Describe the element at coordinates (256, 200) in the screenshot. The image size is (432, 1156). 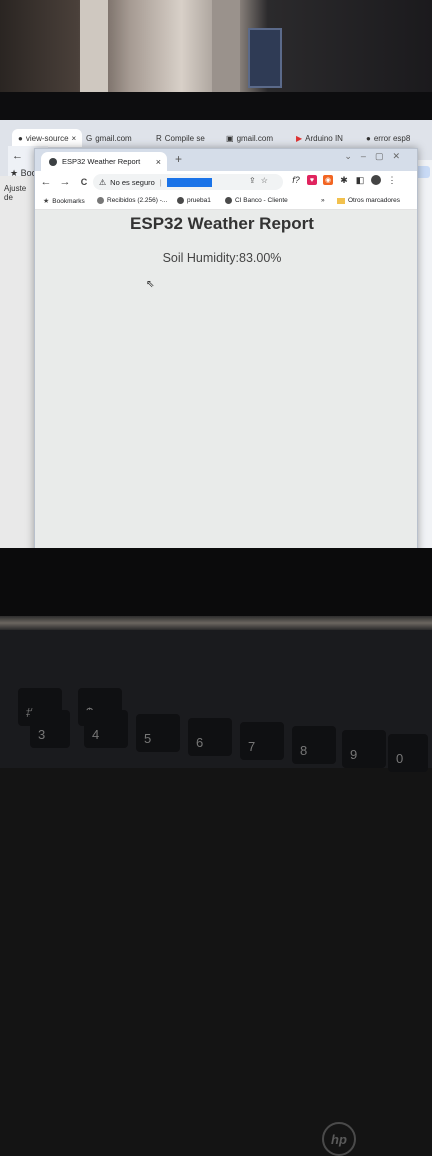
I see `bookmark-ci-banco: CI Banco - Cliente` at that location.